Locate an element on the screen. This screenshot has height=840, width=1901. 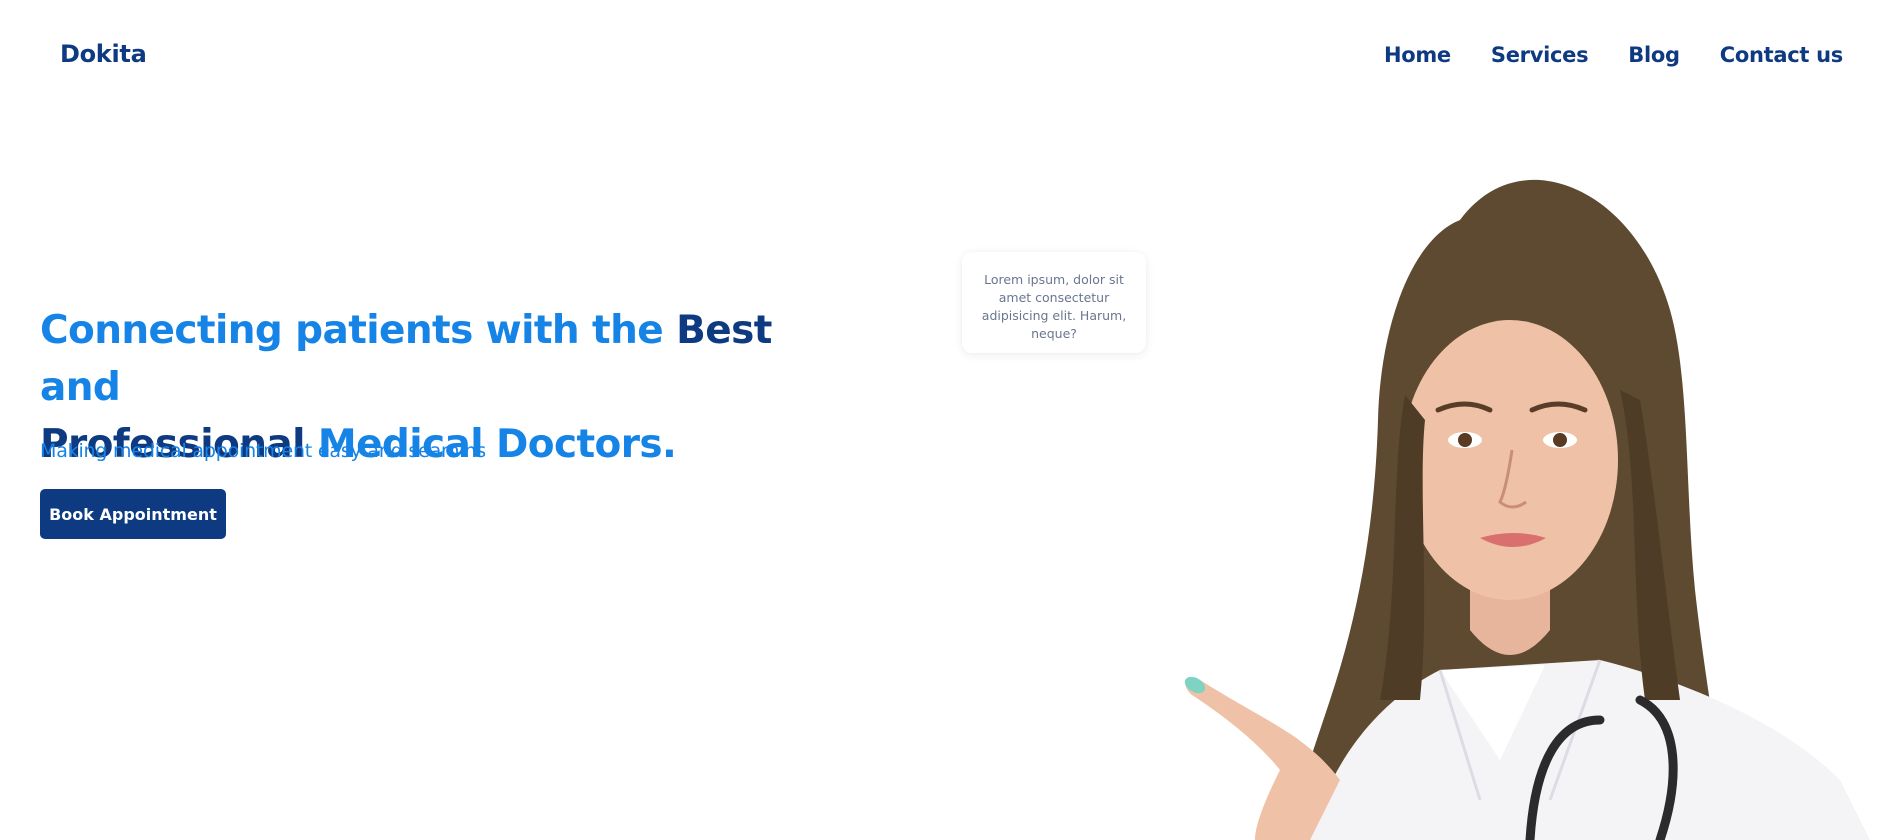
nav-home-link: Home is located at coordinates (1417, 55).